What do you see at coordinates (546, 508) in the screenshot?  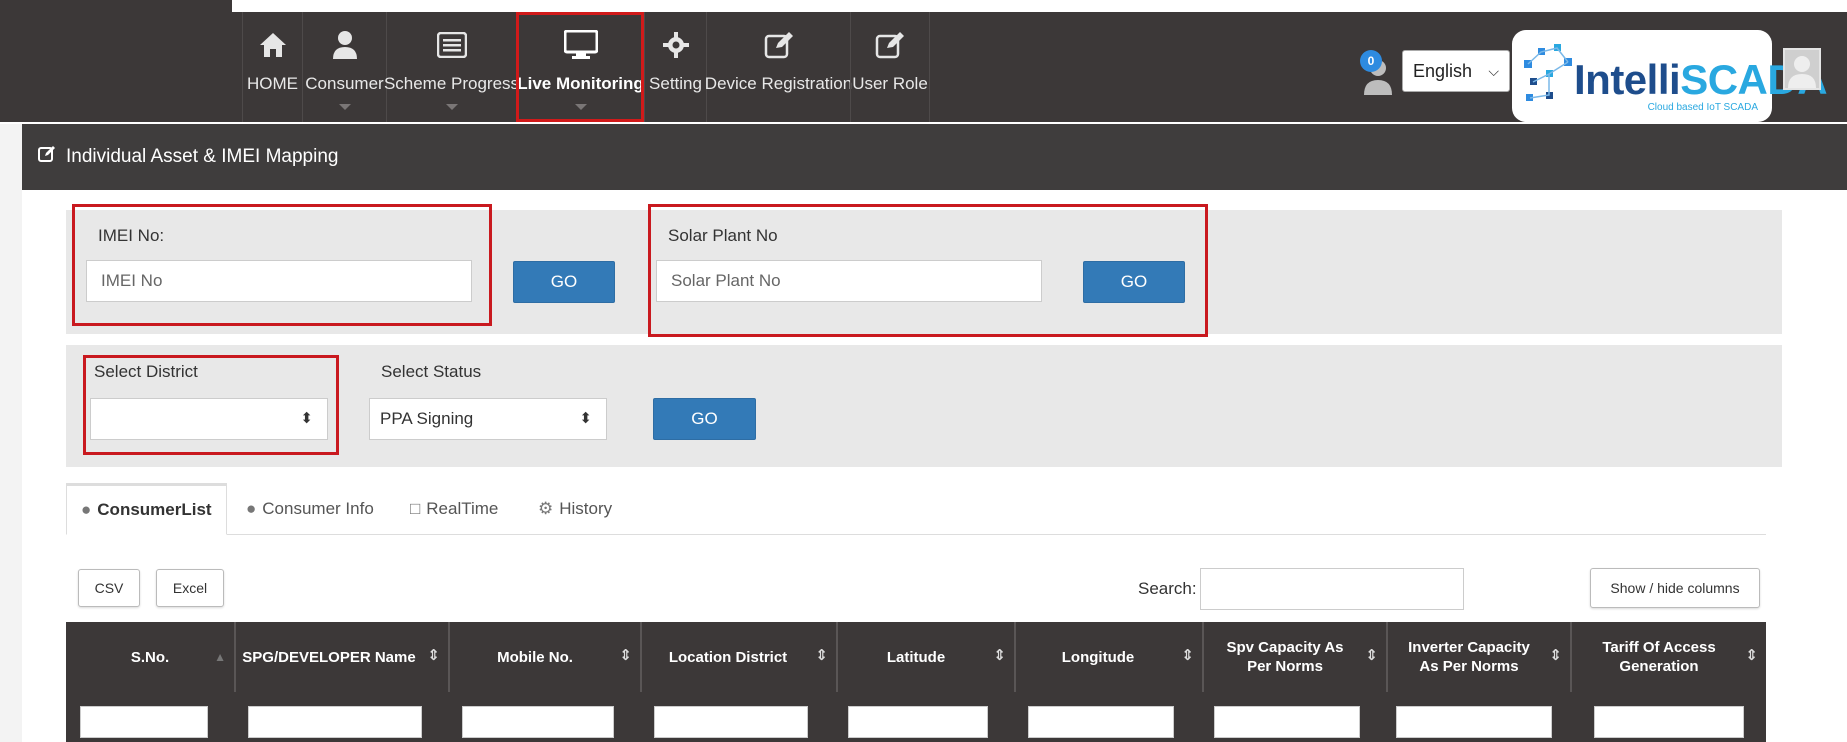 I see `gear-icon: ⚙` at bounding box center [546, 508].